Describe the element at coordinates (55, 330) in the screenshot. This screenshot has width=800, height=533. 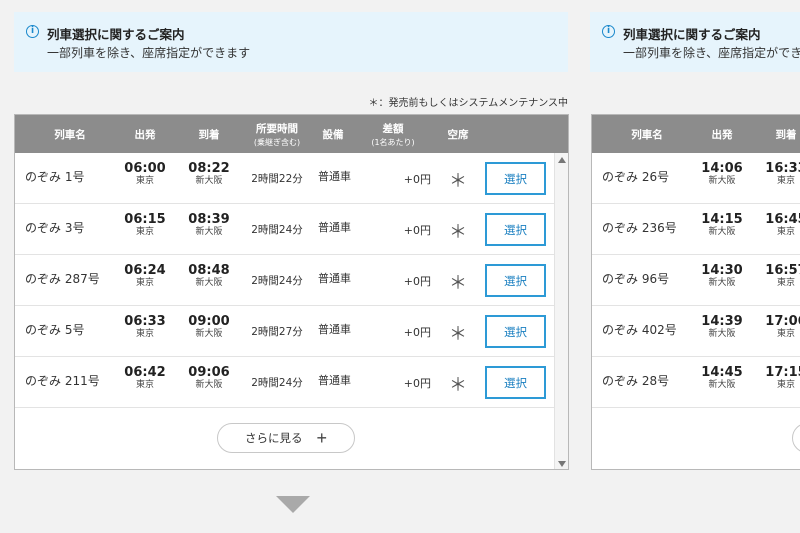
I see `train-name: のぞみ 5号` at that location.